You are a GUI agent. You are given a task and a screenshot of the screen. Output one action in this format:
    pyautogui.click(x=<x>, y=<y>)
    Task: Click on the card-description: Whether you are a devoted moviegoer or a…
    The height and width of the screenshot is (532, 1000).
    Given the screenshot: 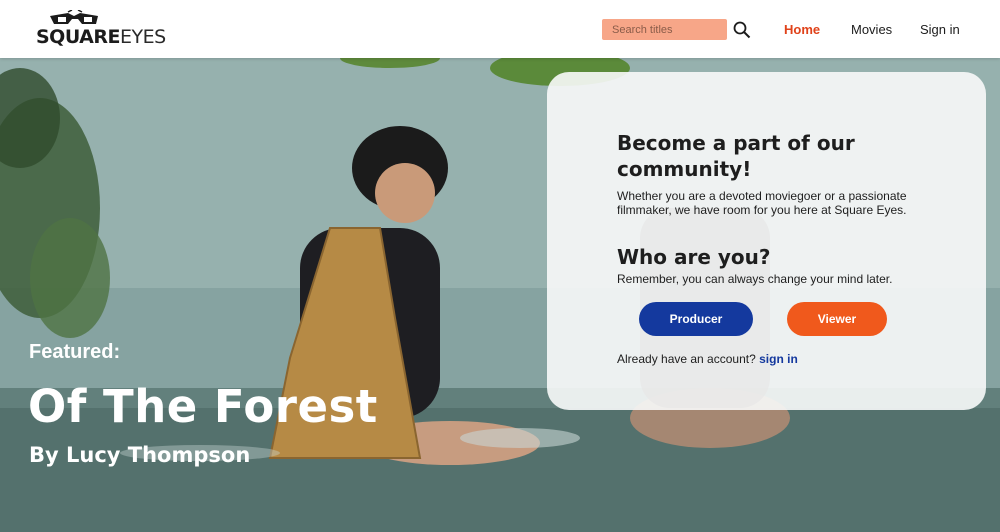 What is the action you would take?
    pyautogui.click(x=762, y=203)
    